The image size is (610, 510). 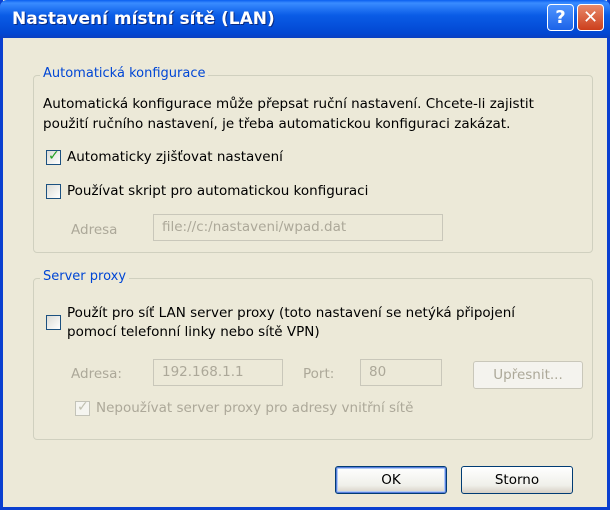 I want to click on help-icon: ?, so click(x=560, y=17).